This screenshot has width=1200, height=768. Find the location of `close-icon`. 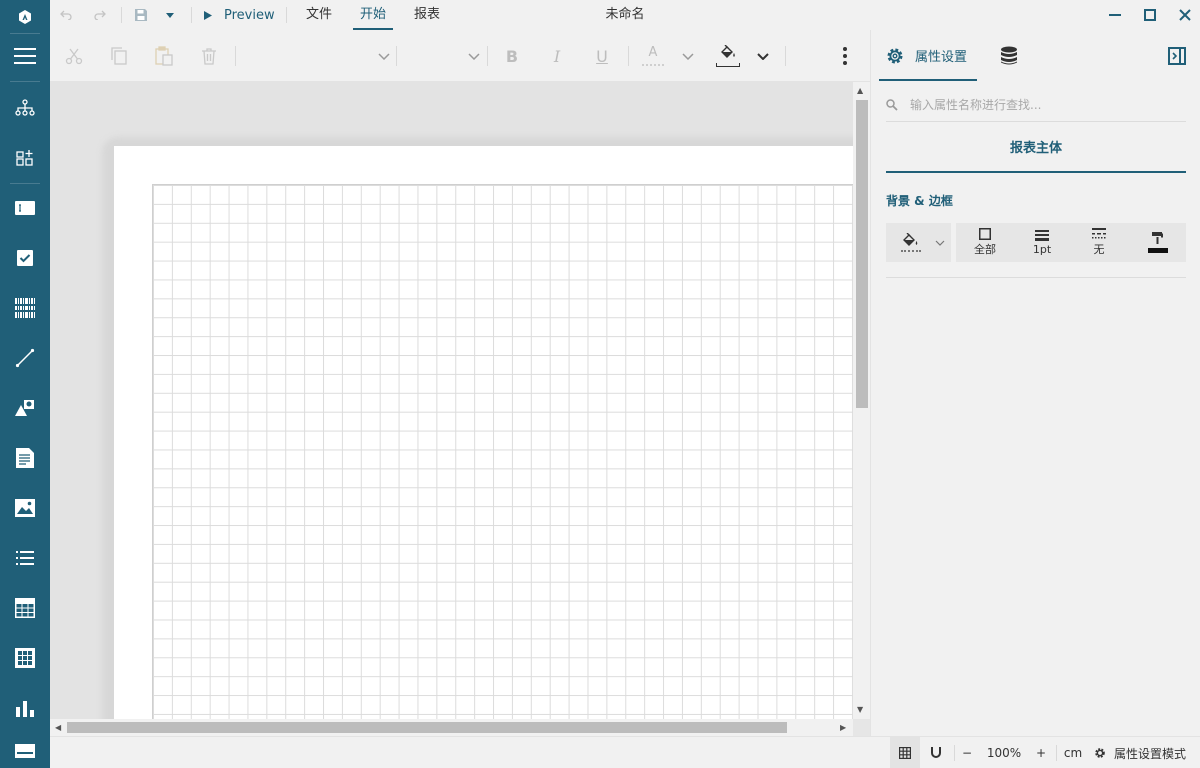

close-icon is located at coordinates (1185, 15).